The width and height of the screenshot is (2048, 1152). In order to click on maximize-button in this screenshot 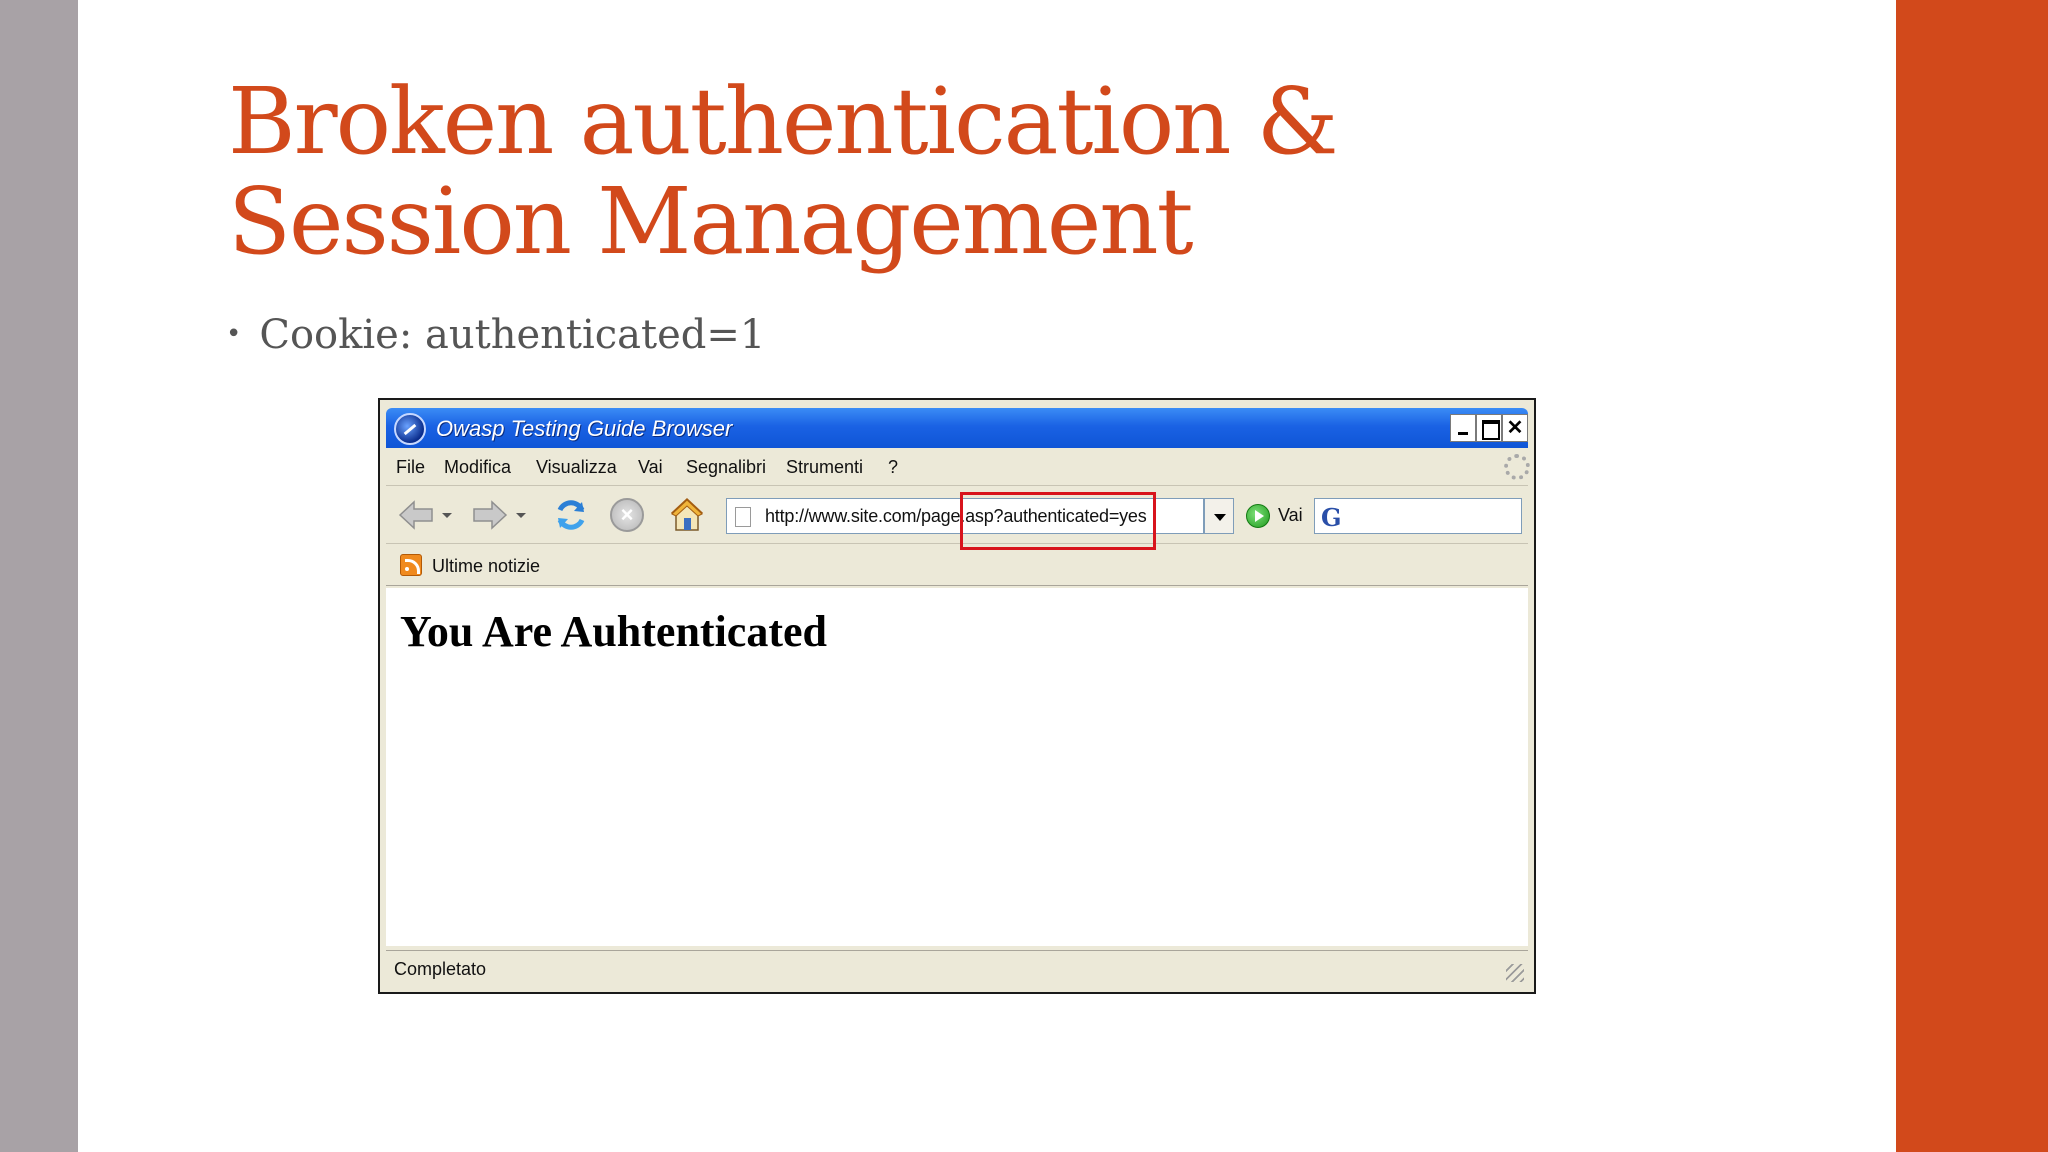, I will do `click(1489, 428)`.